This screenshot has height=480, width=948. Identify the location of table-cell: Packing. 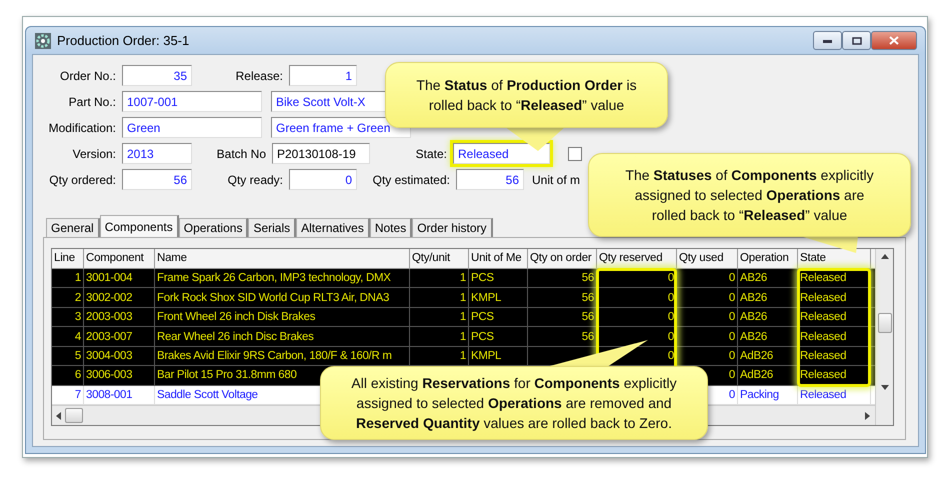
(768, 395).